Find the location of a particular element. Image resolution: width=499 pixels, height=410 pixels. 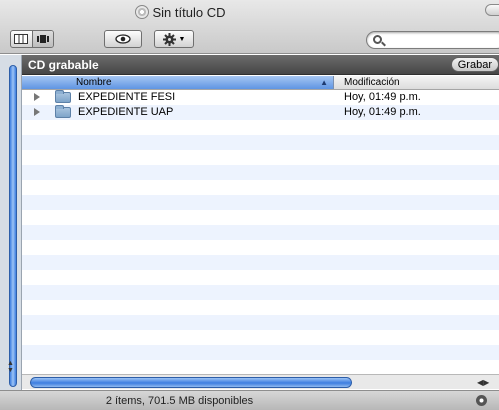

status-text: 2 ítems, 701.5 MB disponibles is located at coordinates (179, 401).